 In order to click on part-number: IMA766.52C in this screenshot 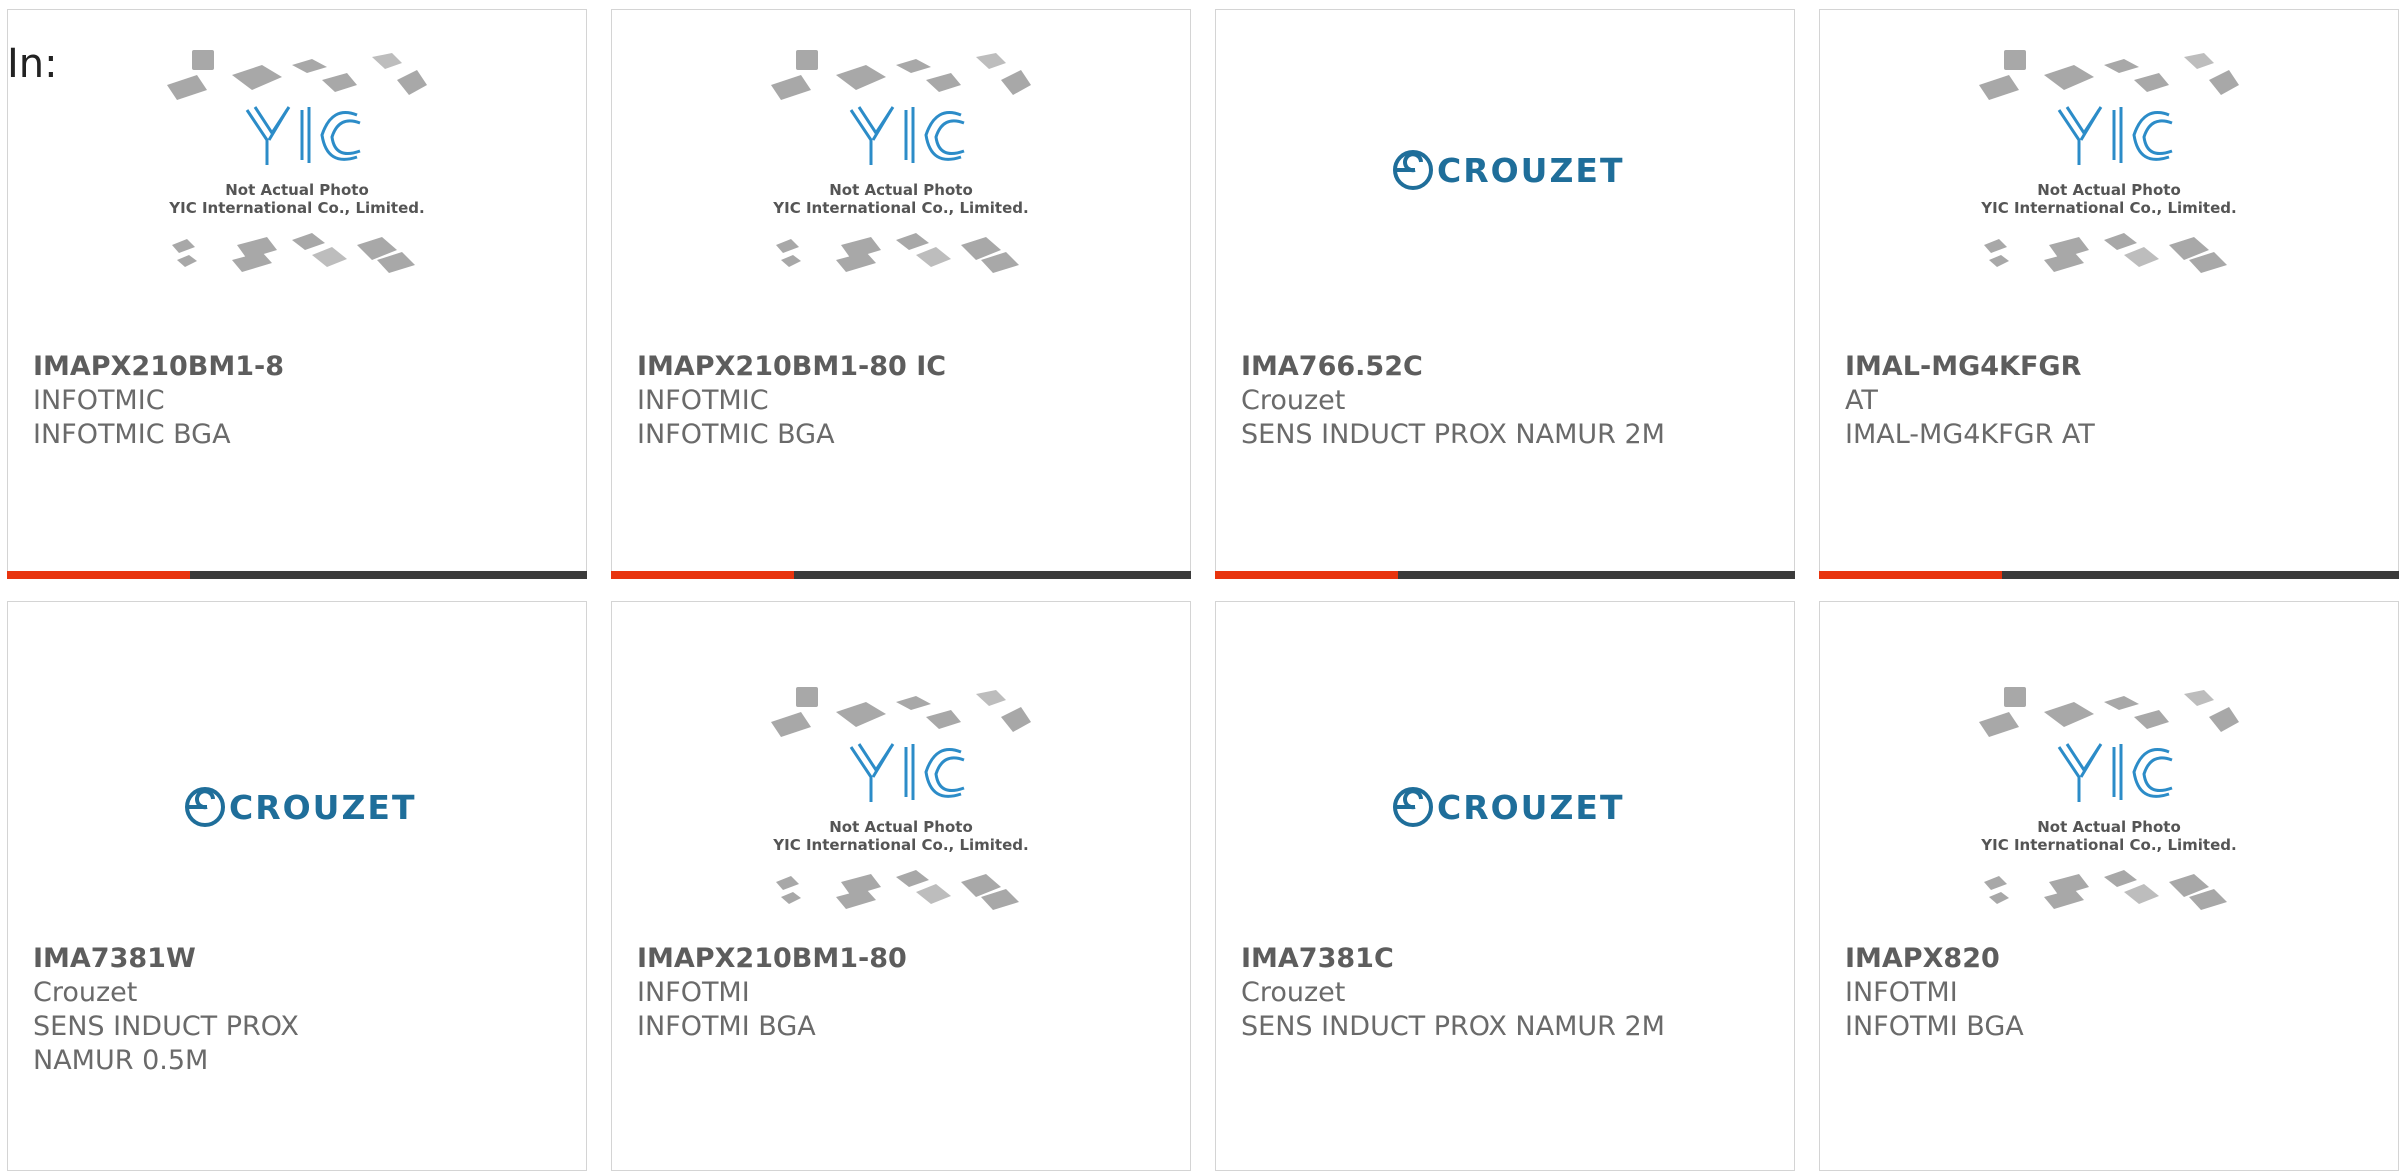, I will do `click(1507, 367)`.